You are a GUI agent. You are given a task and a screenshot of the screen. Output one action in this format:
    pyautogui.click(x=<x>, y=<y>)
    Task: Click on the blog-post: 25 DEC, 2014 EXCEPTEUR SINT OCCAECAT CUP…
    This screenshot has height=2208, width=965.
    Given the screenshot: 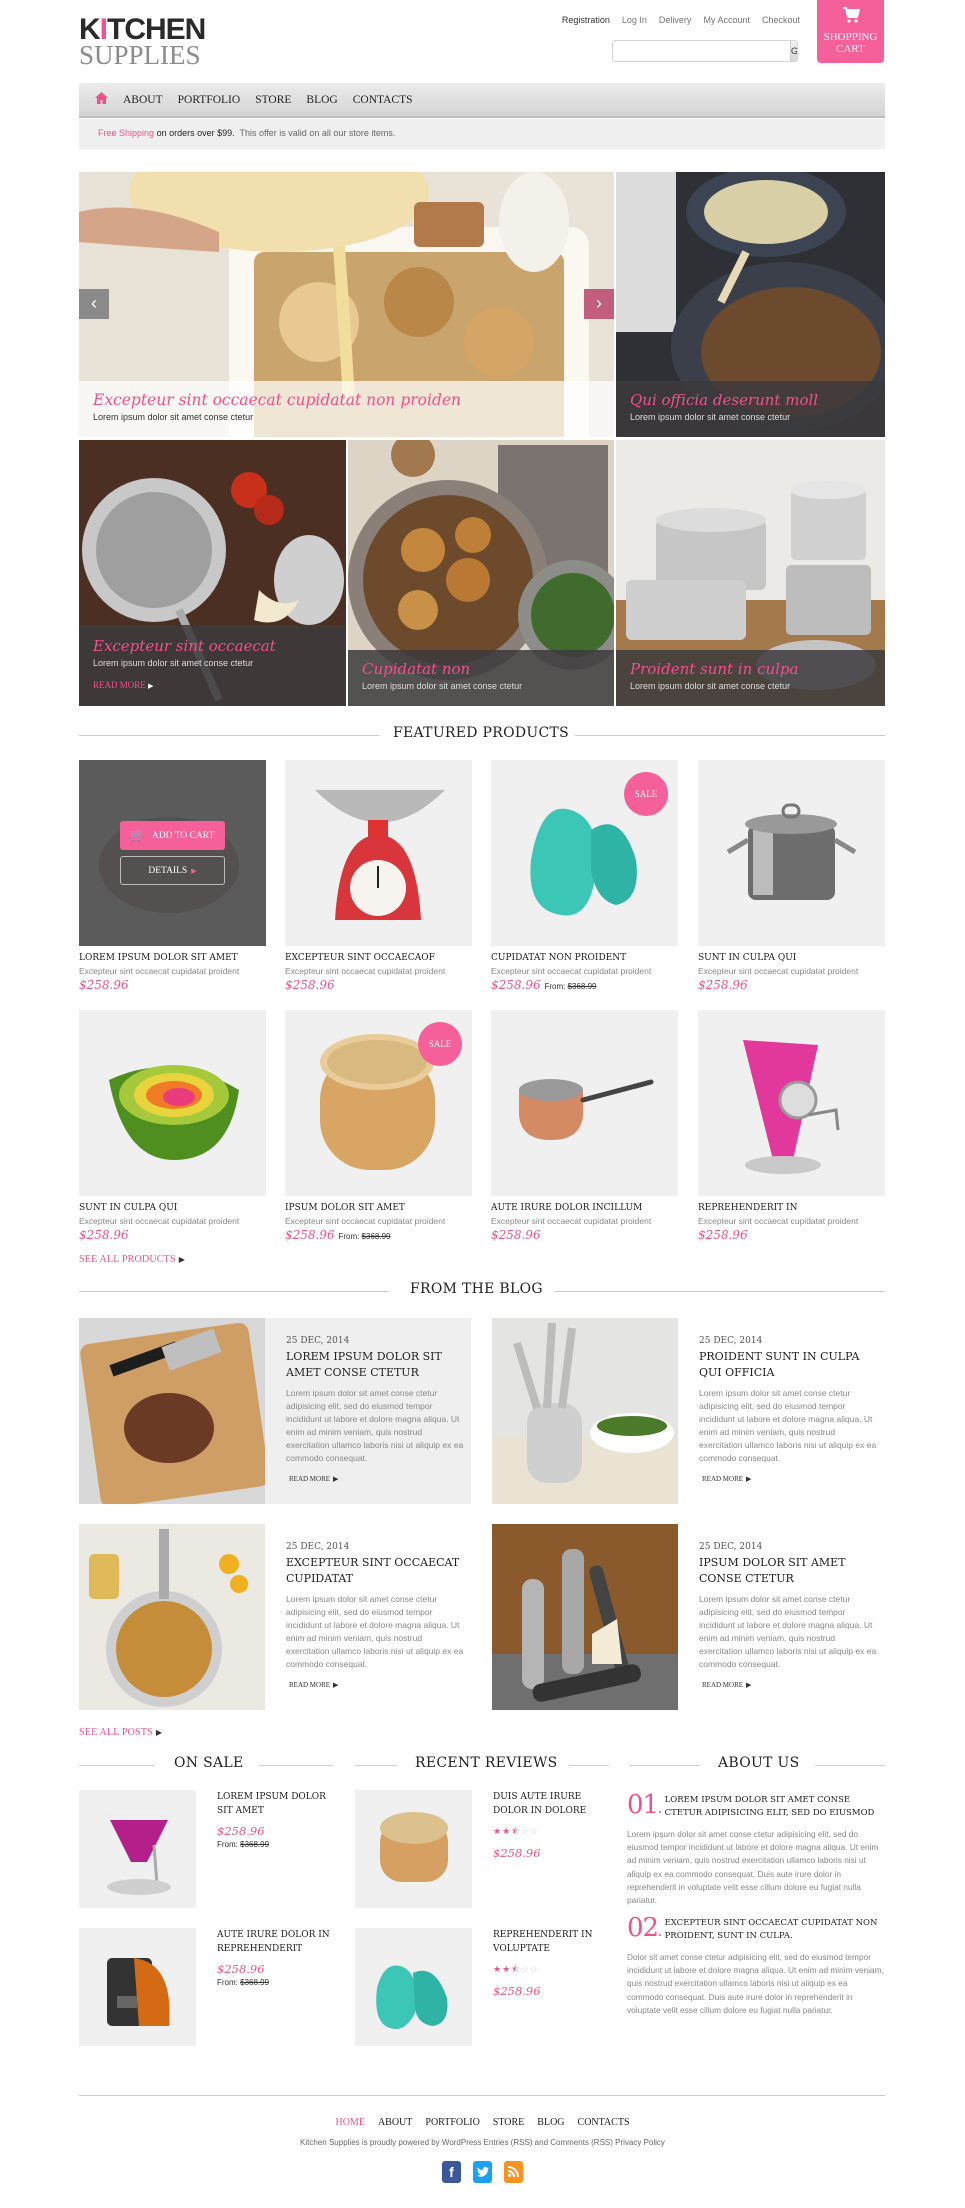 What is the action you would take?
    pyautogui.click(x=275, y=1617)
    